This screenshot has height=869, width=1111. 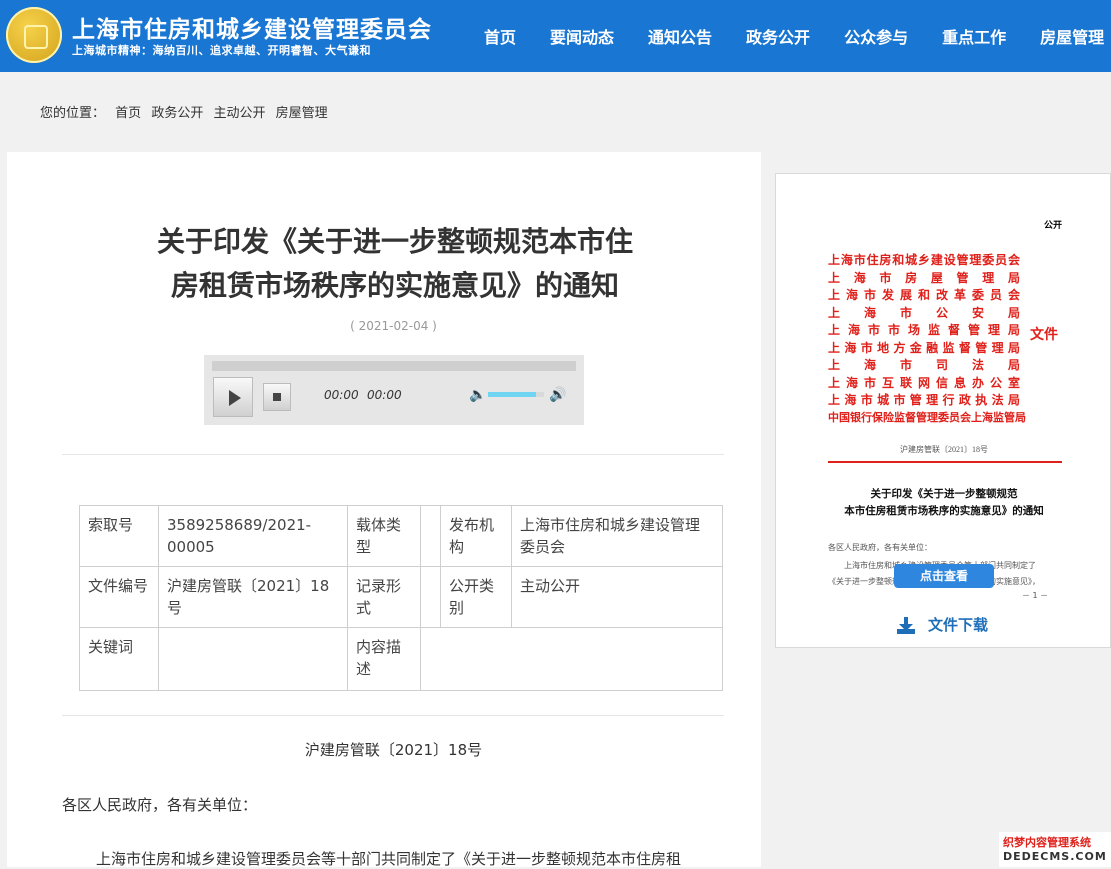 I want to click on view-document-button: 点击查看, so click(x=944, y=576).